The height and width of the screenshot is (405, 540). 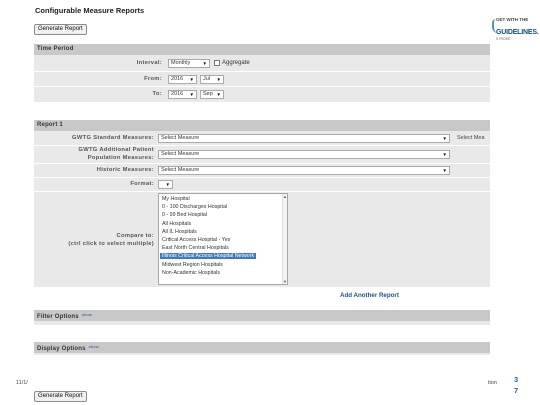 I want to click on generate-report-button-top: Generate Report, so click(x=60, y=29).